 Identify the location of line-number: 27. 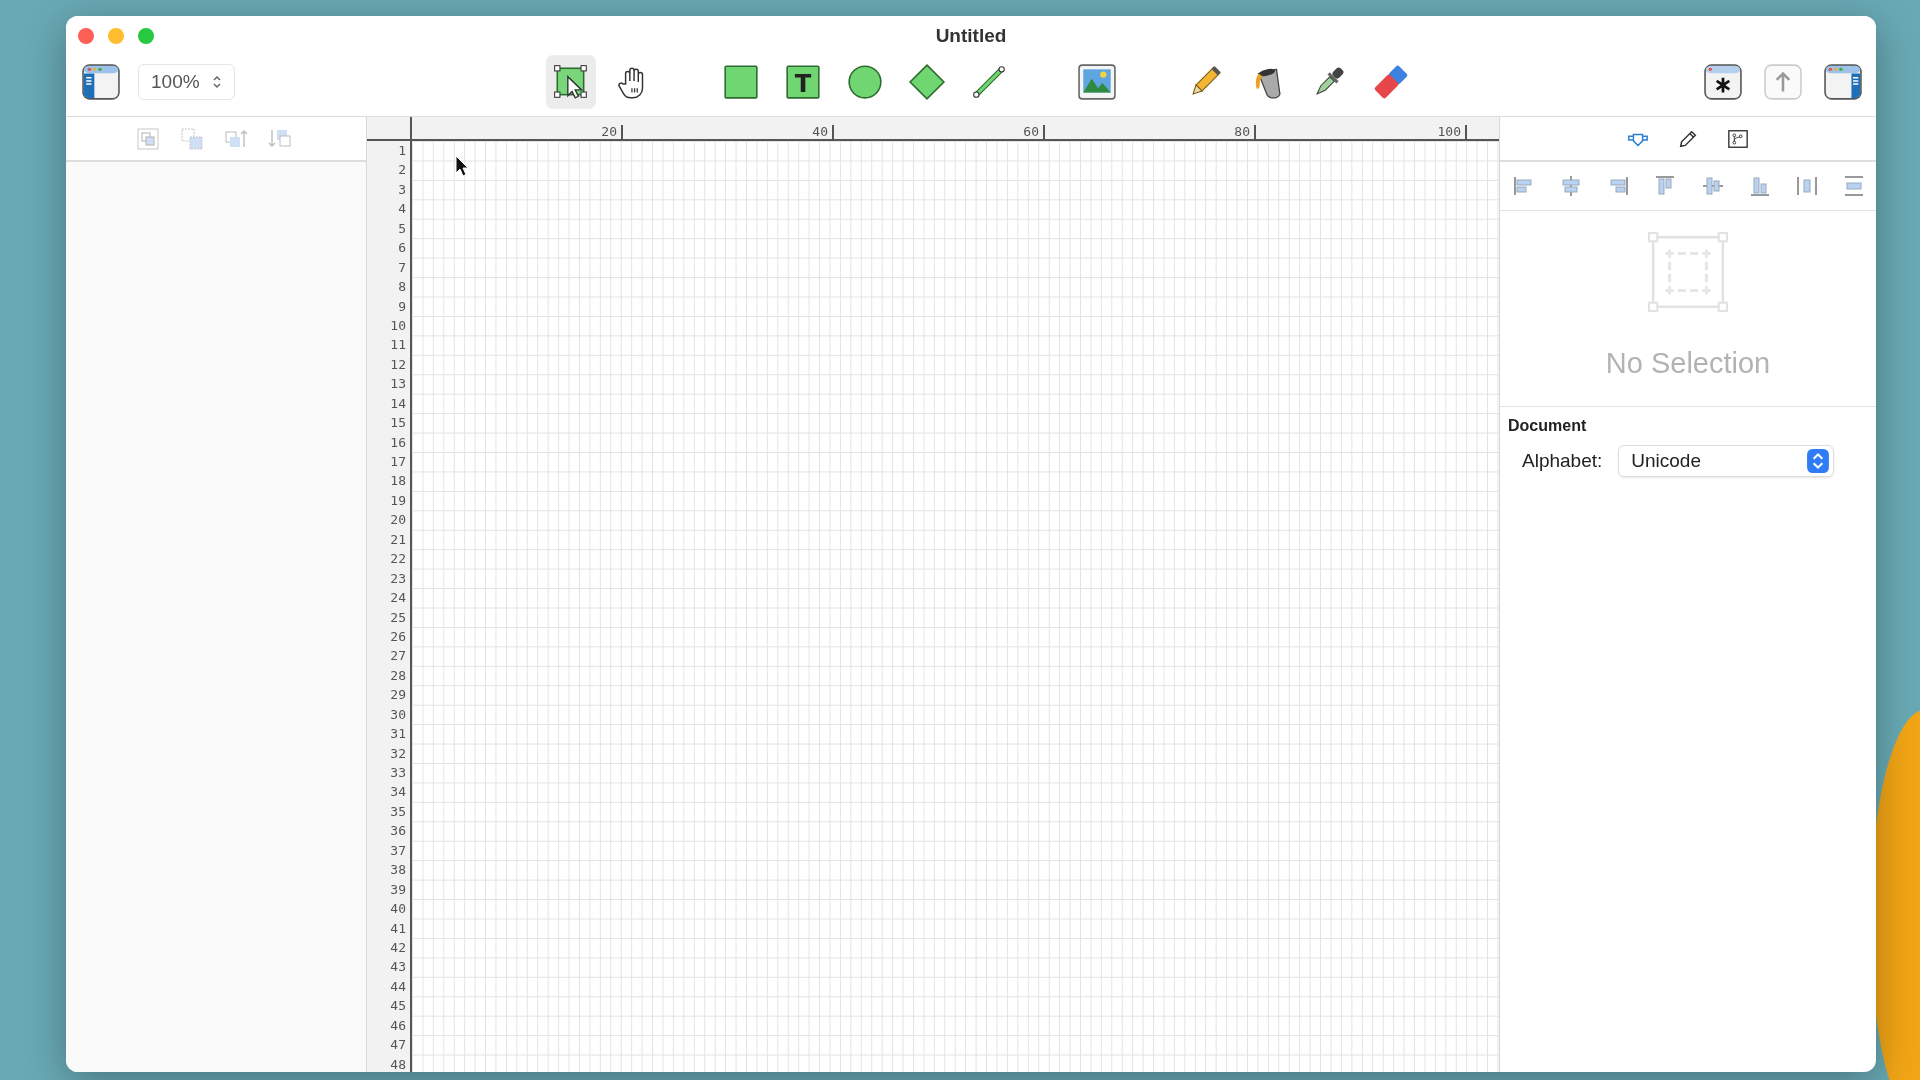
(398, 656).